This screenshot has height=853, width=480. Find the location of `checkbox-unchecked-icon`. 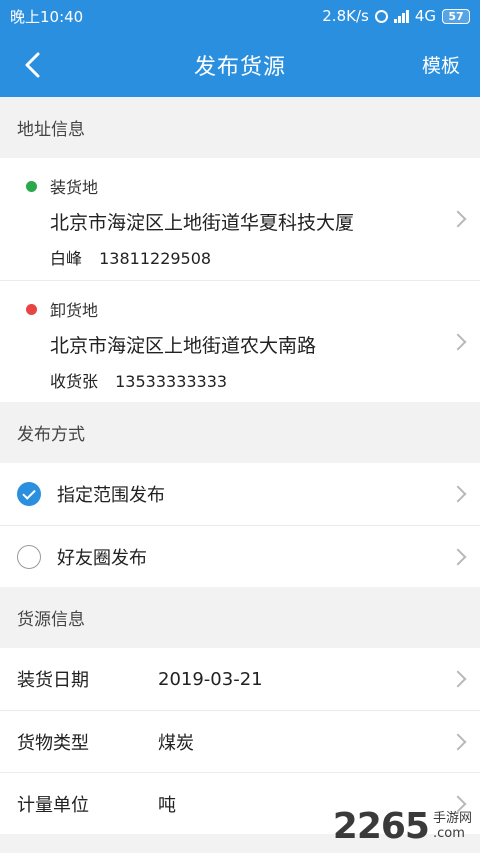

checkbox-unchecked-icon is located at coordinates (29, 556).